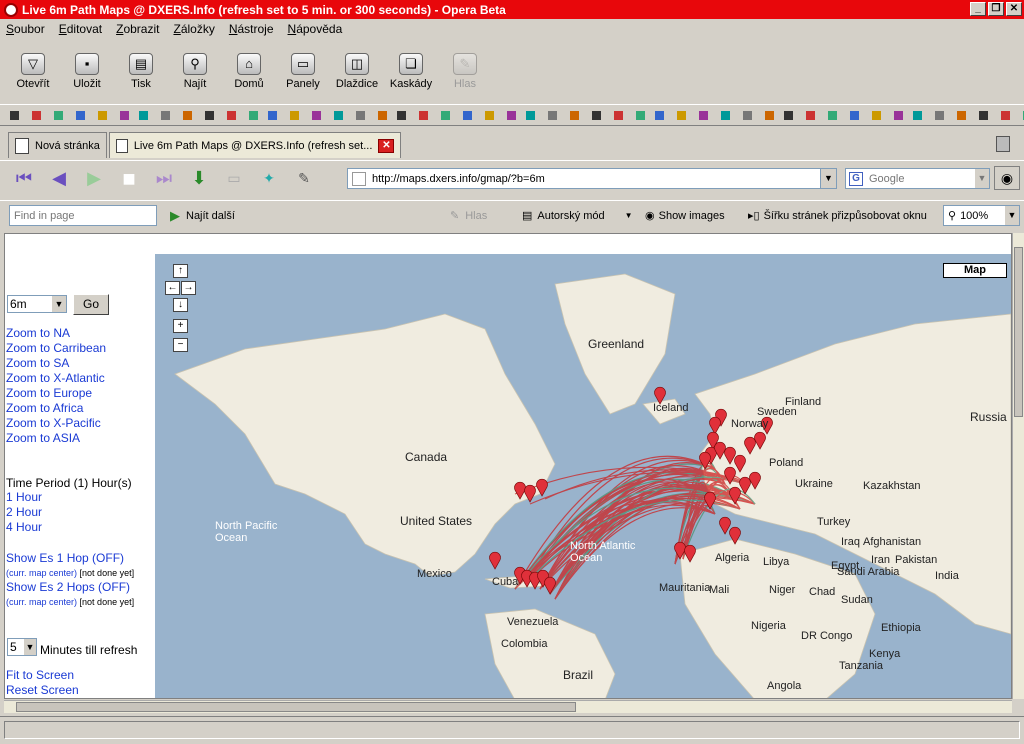 The image size is (1024, 744). I want to click on zoom-asia-link: Zoom to ASIA, so click(56, 438).